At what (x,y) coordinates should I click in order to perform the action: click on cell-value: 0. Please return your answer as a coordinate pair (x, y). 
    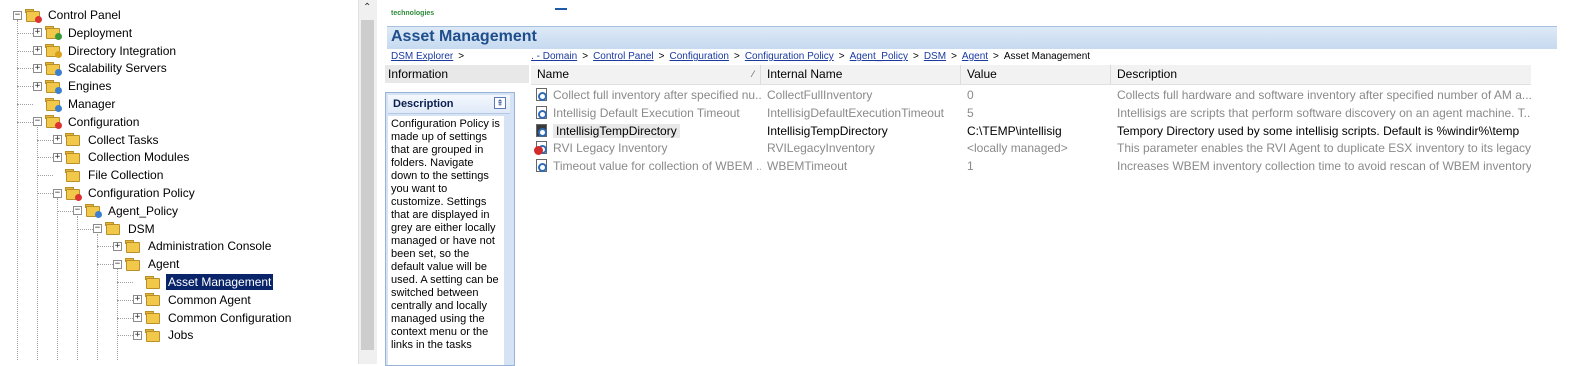
    Looking at the image, I should click on (970, 95).